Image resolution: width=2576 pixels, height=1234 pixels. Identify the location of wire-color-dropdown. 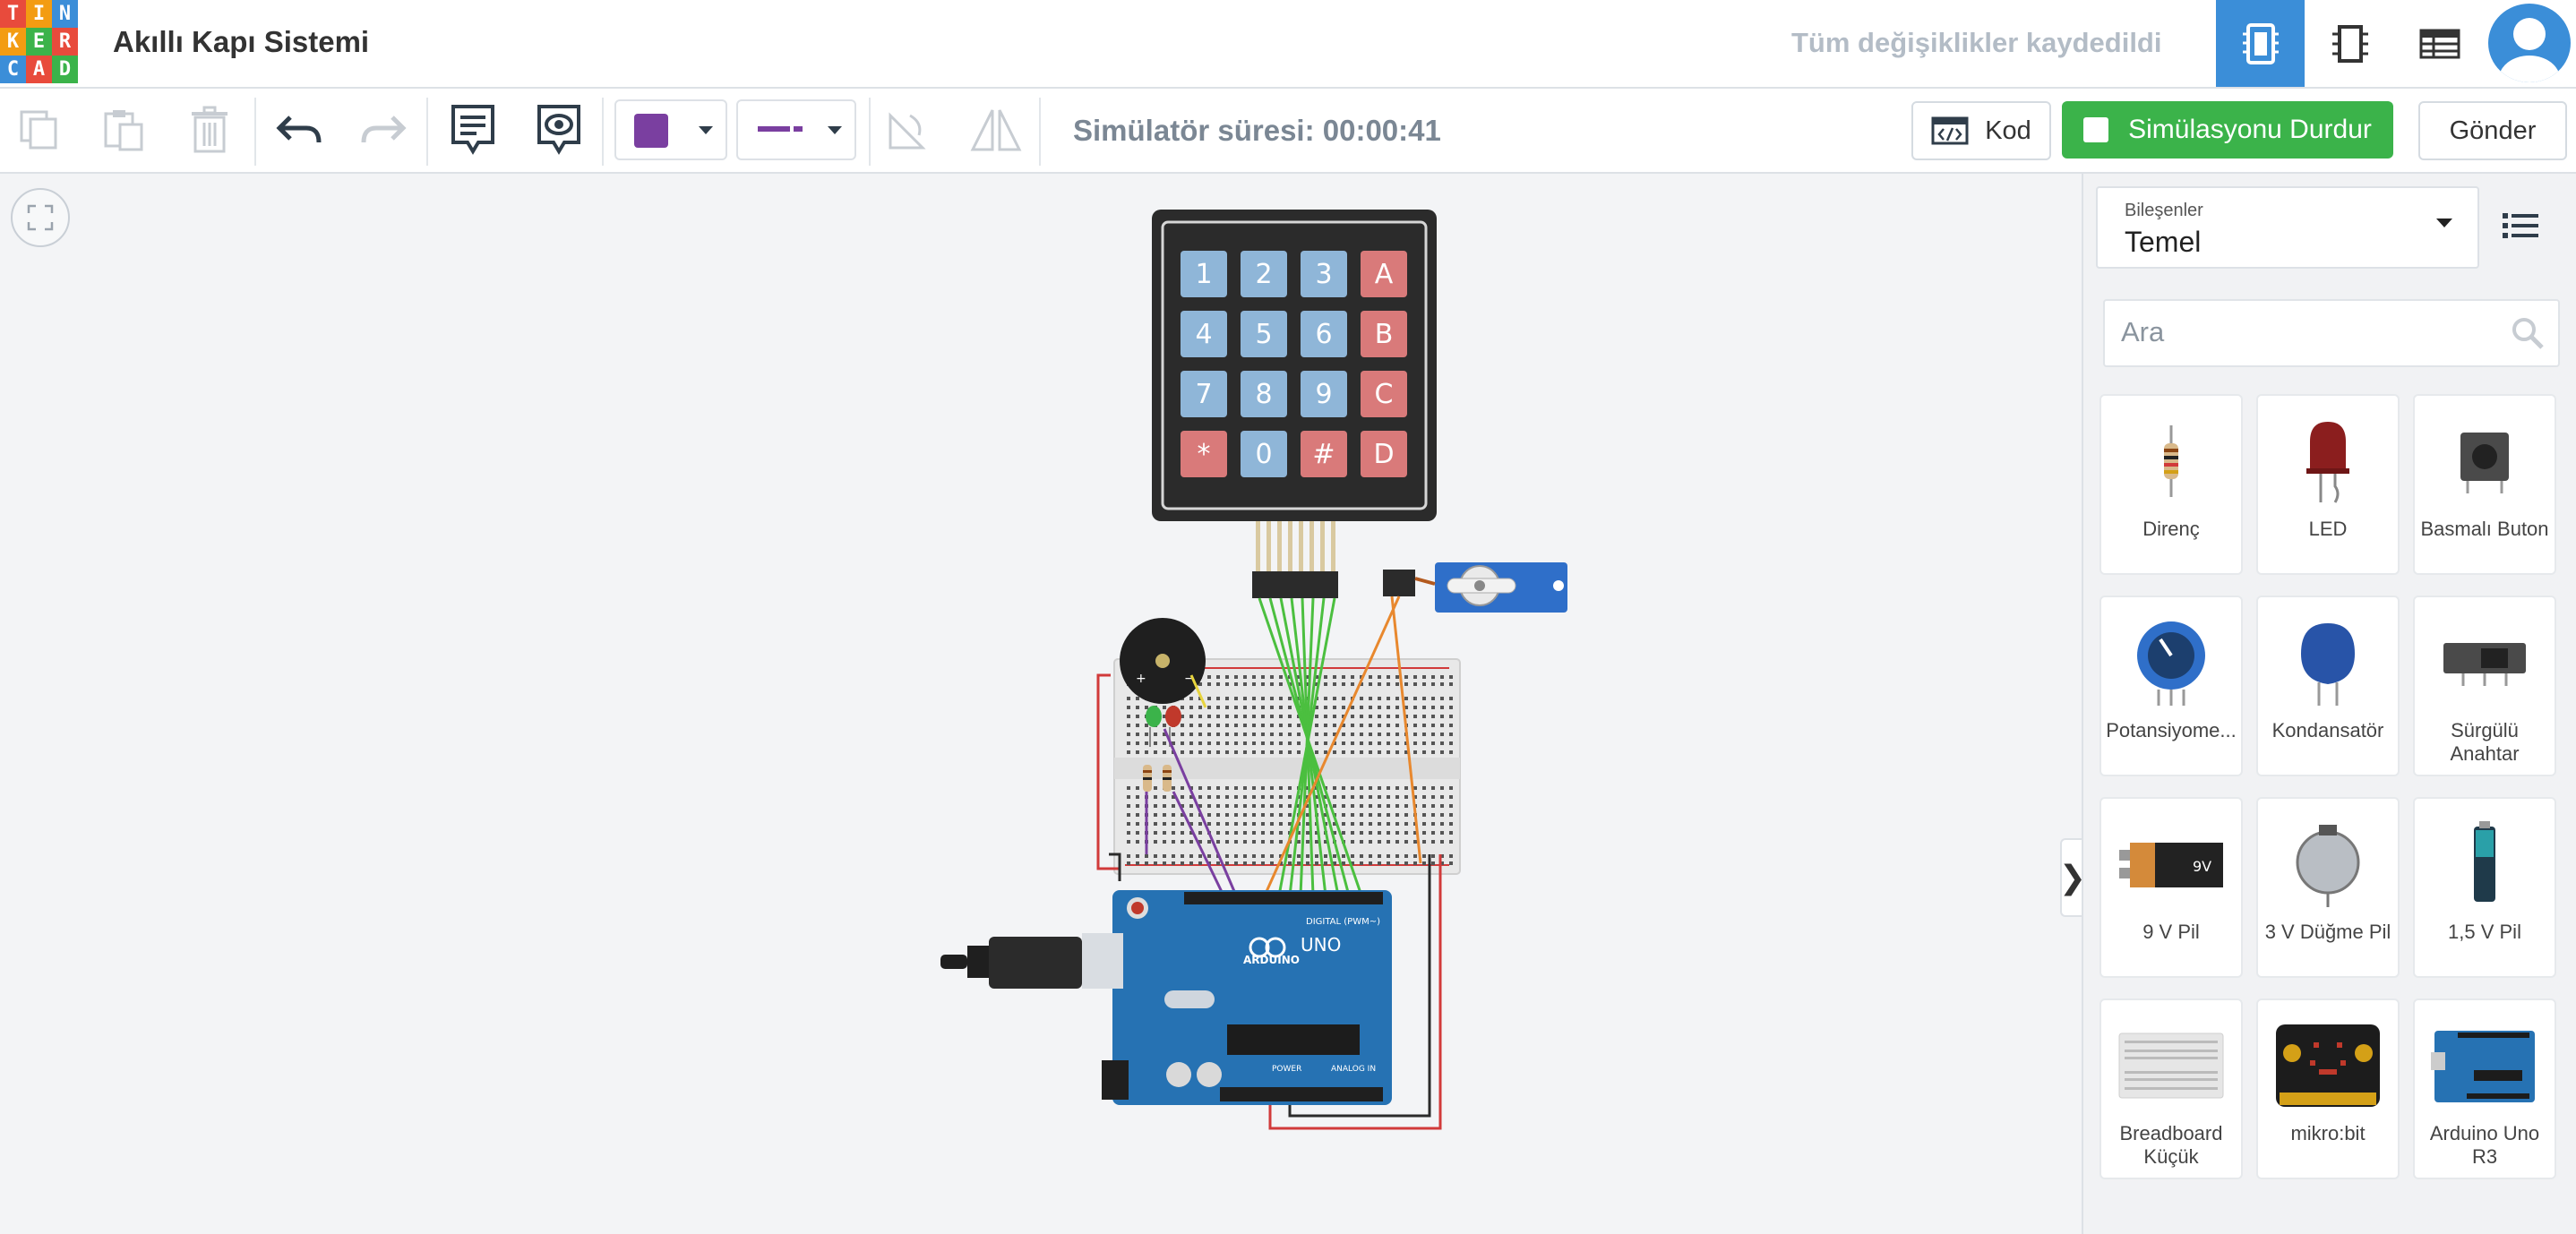
(670, 129).